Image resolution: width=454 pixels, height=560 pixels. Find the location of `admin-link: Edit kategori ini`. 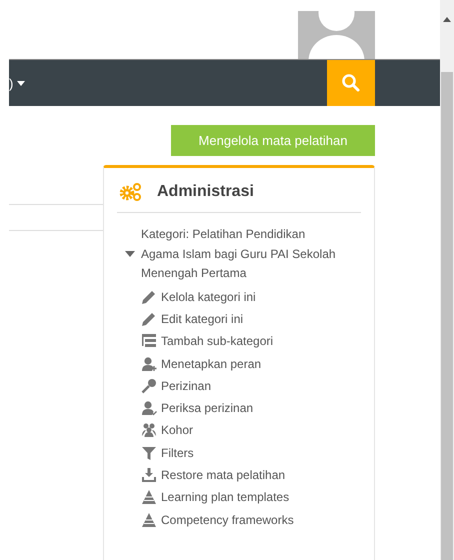

admin-link: Edit kategori ini is located at coordinates (202, 319).